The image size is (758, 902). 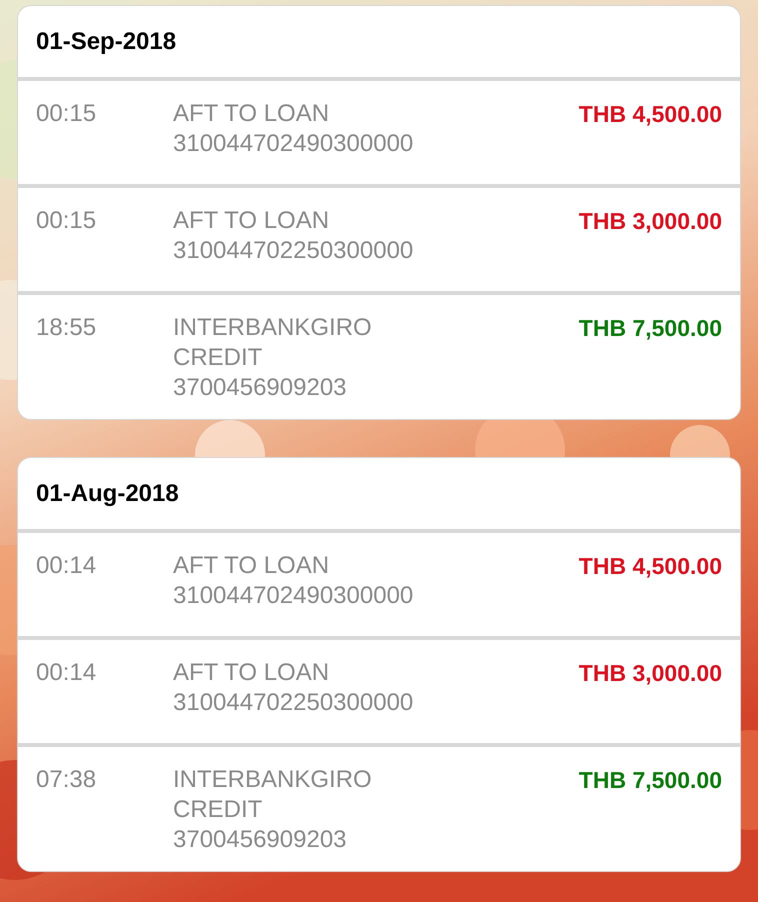 I want to click on transaction-row: 00:15 AFT TO LOAN 310044702490300000 THB 4,500.00, so click(x=379, y=134).